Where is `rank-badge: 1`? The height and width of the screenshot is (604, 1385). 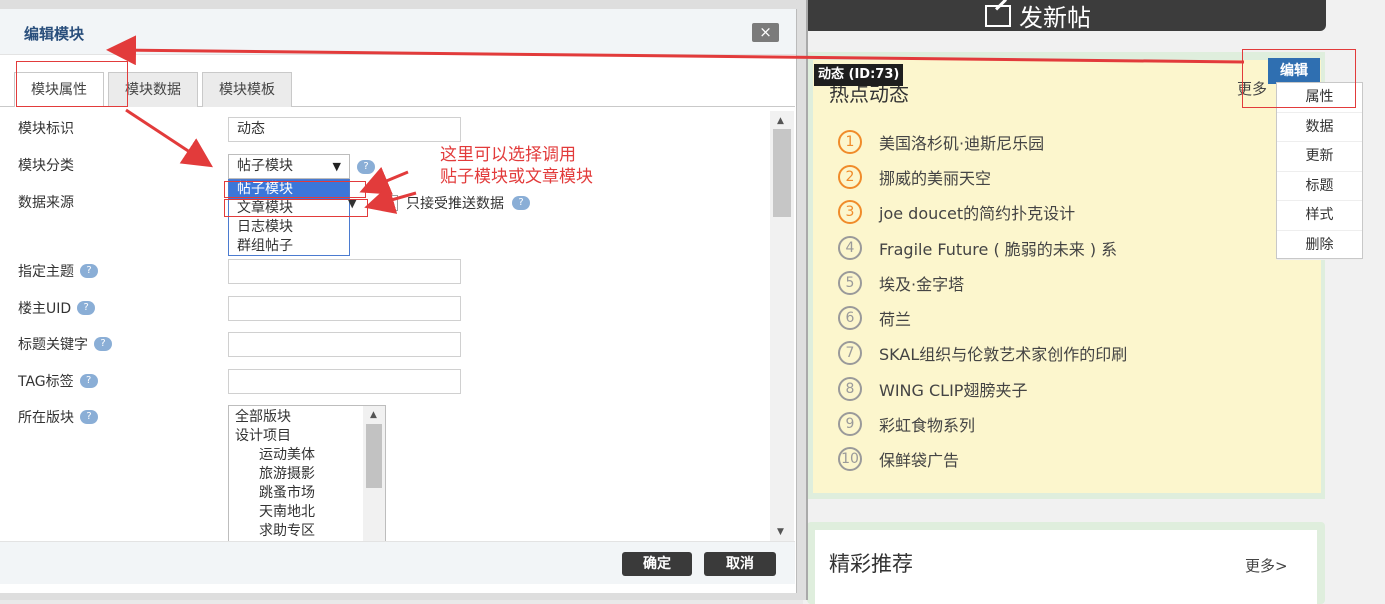 rank-badge: 1 is located at coordinates (850, 141).